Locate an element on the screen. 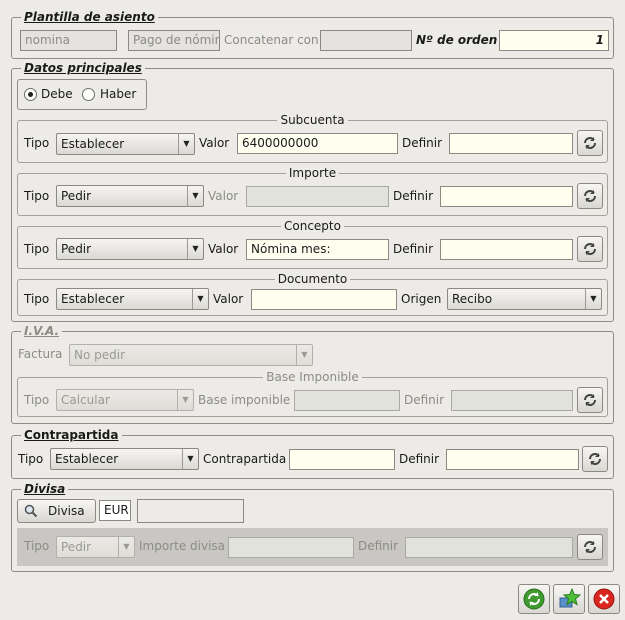  concepto-tipo-value: Pedir is located at coordinates (76, 249).